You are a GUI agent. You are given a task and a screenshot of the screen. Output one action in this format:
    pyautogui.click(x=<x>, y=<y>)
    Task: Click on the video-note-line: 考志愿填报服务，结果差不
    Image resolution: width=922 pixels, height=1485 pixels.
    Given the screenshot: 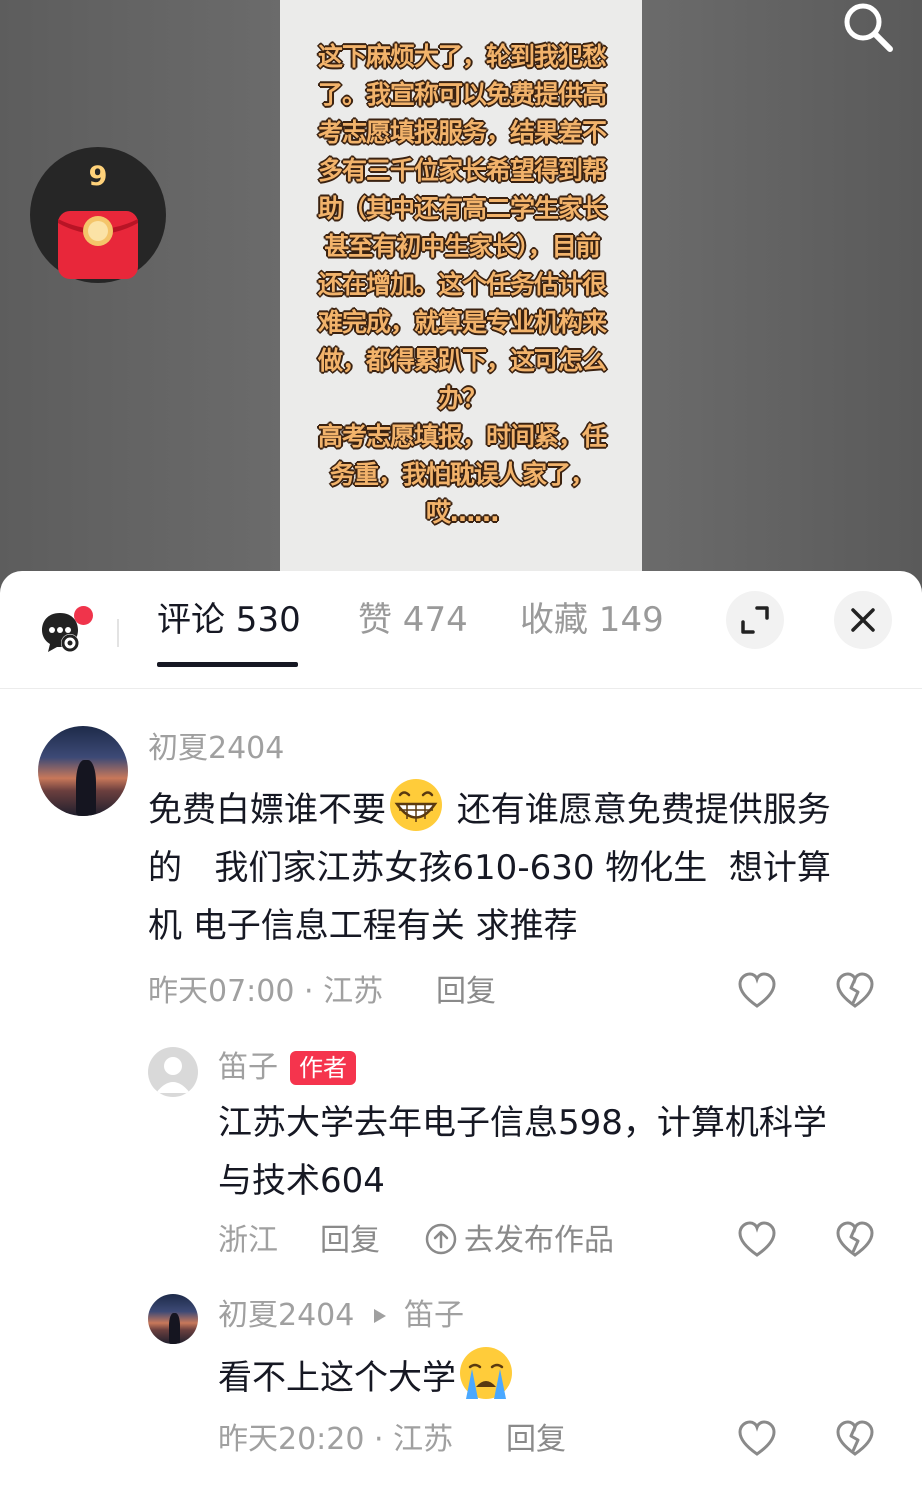 What is the action you would take?
    pyautogui.click(x=462, y=132)
    